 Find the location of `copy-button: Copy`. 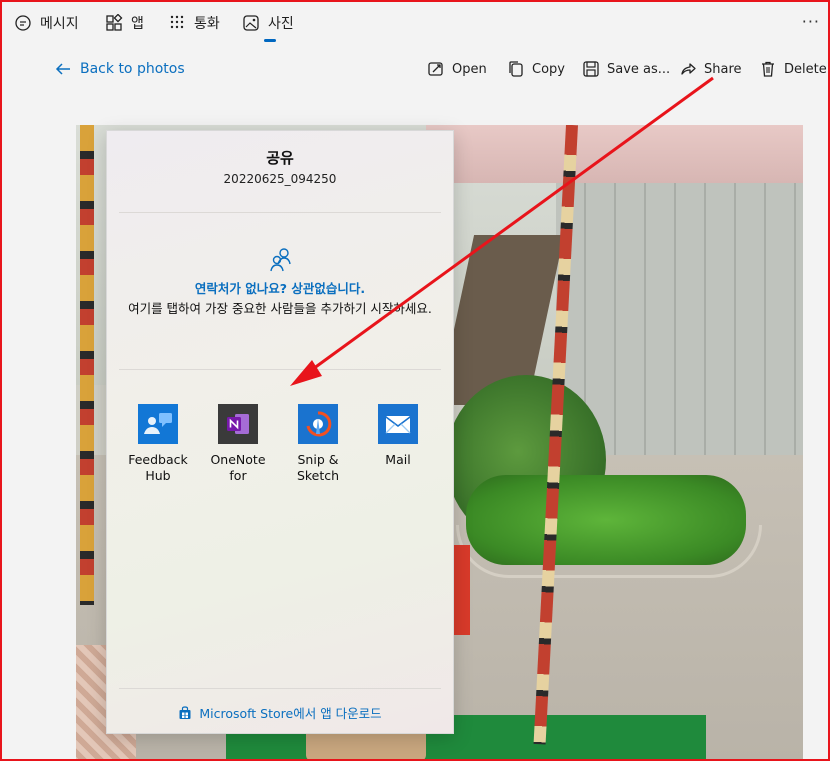

copy-button: Copy is located at coordinates (536, 69).